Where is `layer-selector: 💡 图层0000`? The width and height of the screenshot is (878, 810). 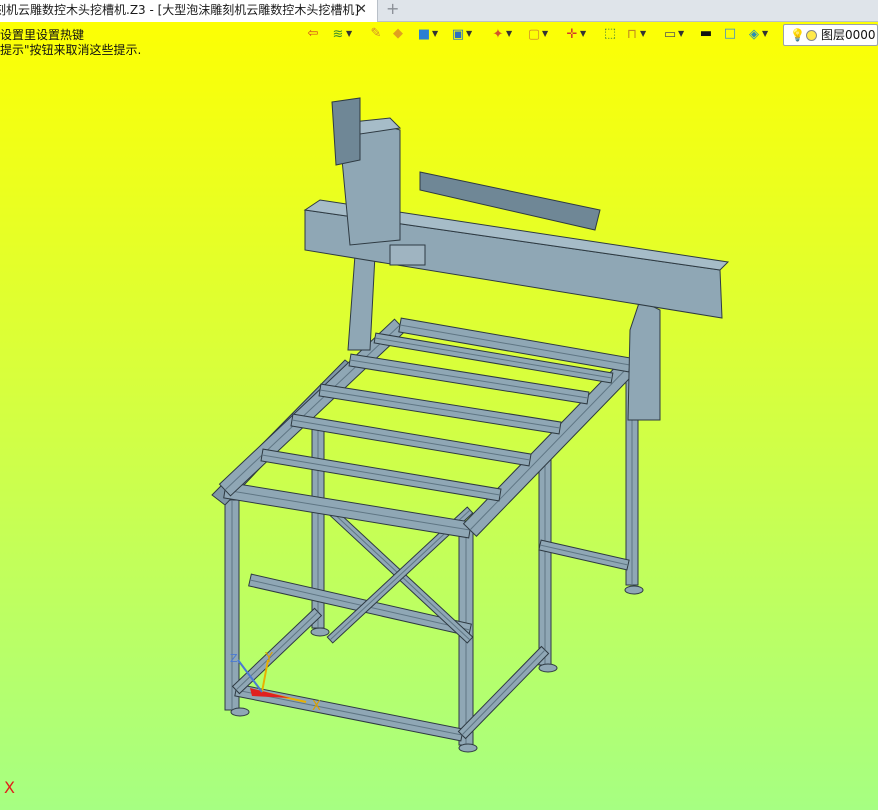
layer-selector: 💡 图层0000 is located at coordinates (830, 35).